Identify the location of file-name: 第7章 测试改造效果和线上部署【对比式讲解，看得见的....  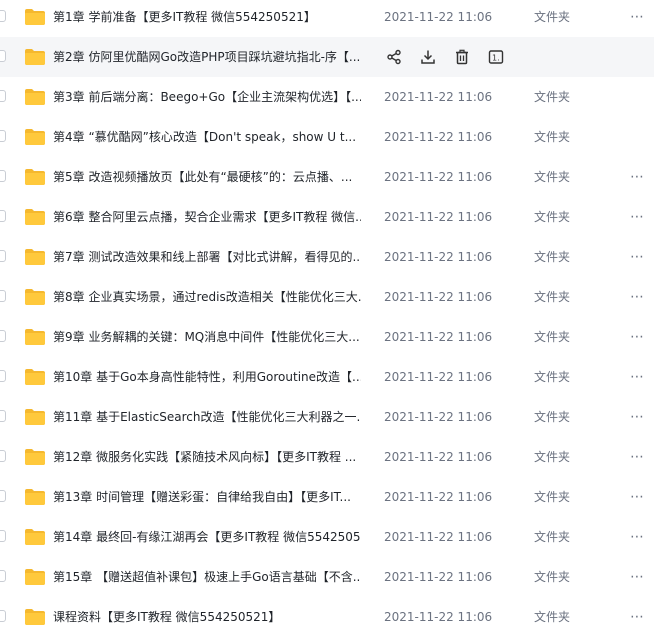
(207, 257).